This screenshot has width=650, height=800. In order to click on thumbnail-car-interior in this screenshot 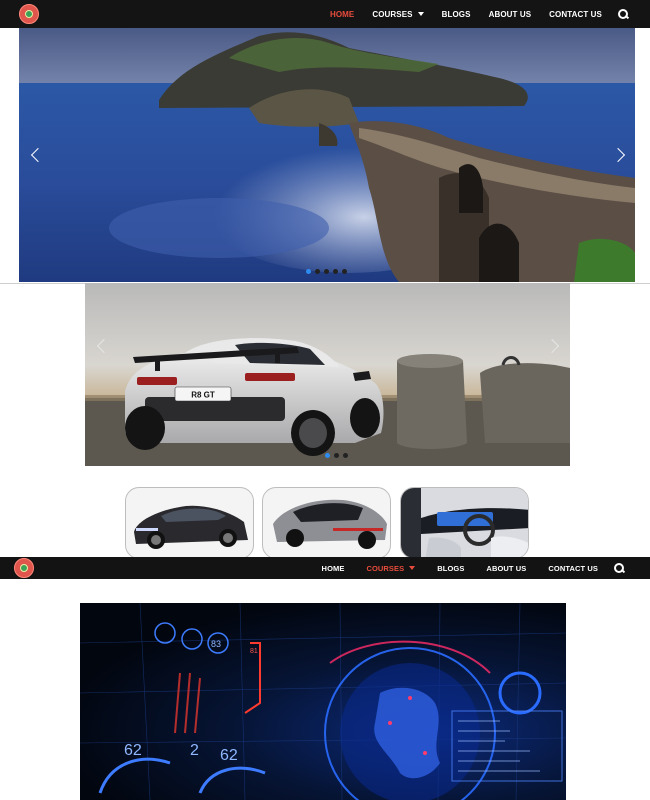, I will do `click(464, 523)`.